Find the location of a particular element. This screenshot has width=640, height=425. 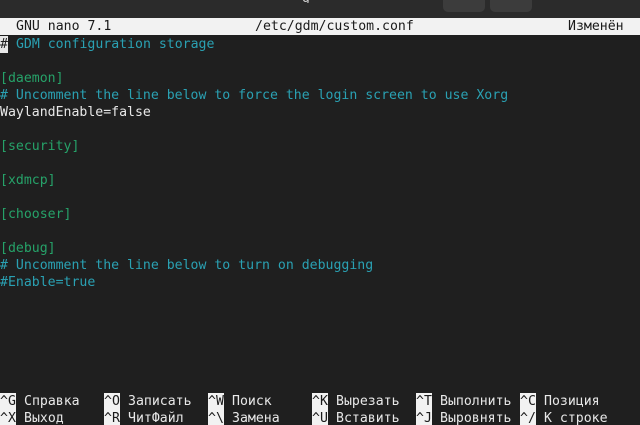

shortcut-item: ^C Позиция is located at coordinates (560, 401).